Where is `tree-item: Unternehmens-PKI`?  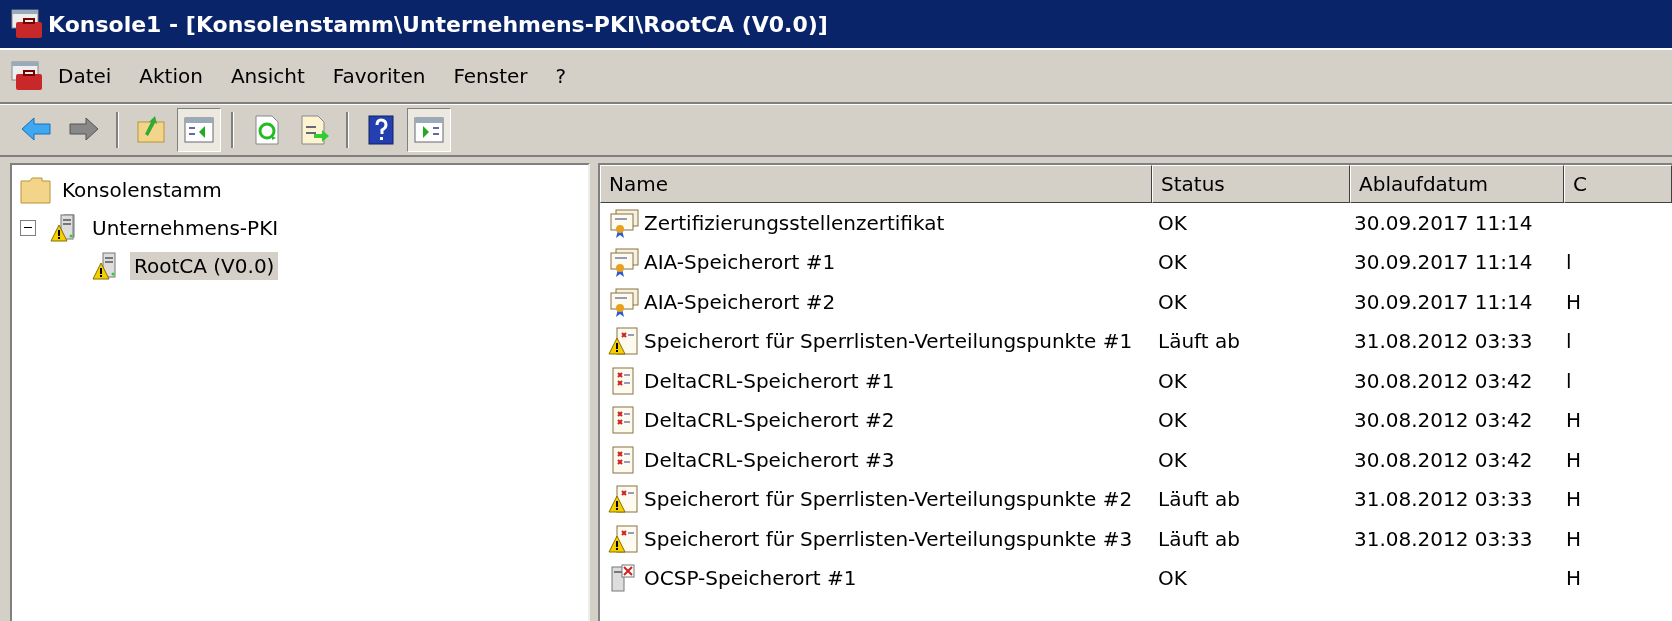 tree-item: Unternehmens-PKI is located at coordinates (185, 228).